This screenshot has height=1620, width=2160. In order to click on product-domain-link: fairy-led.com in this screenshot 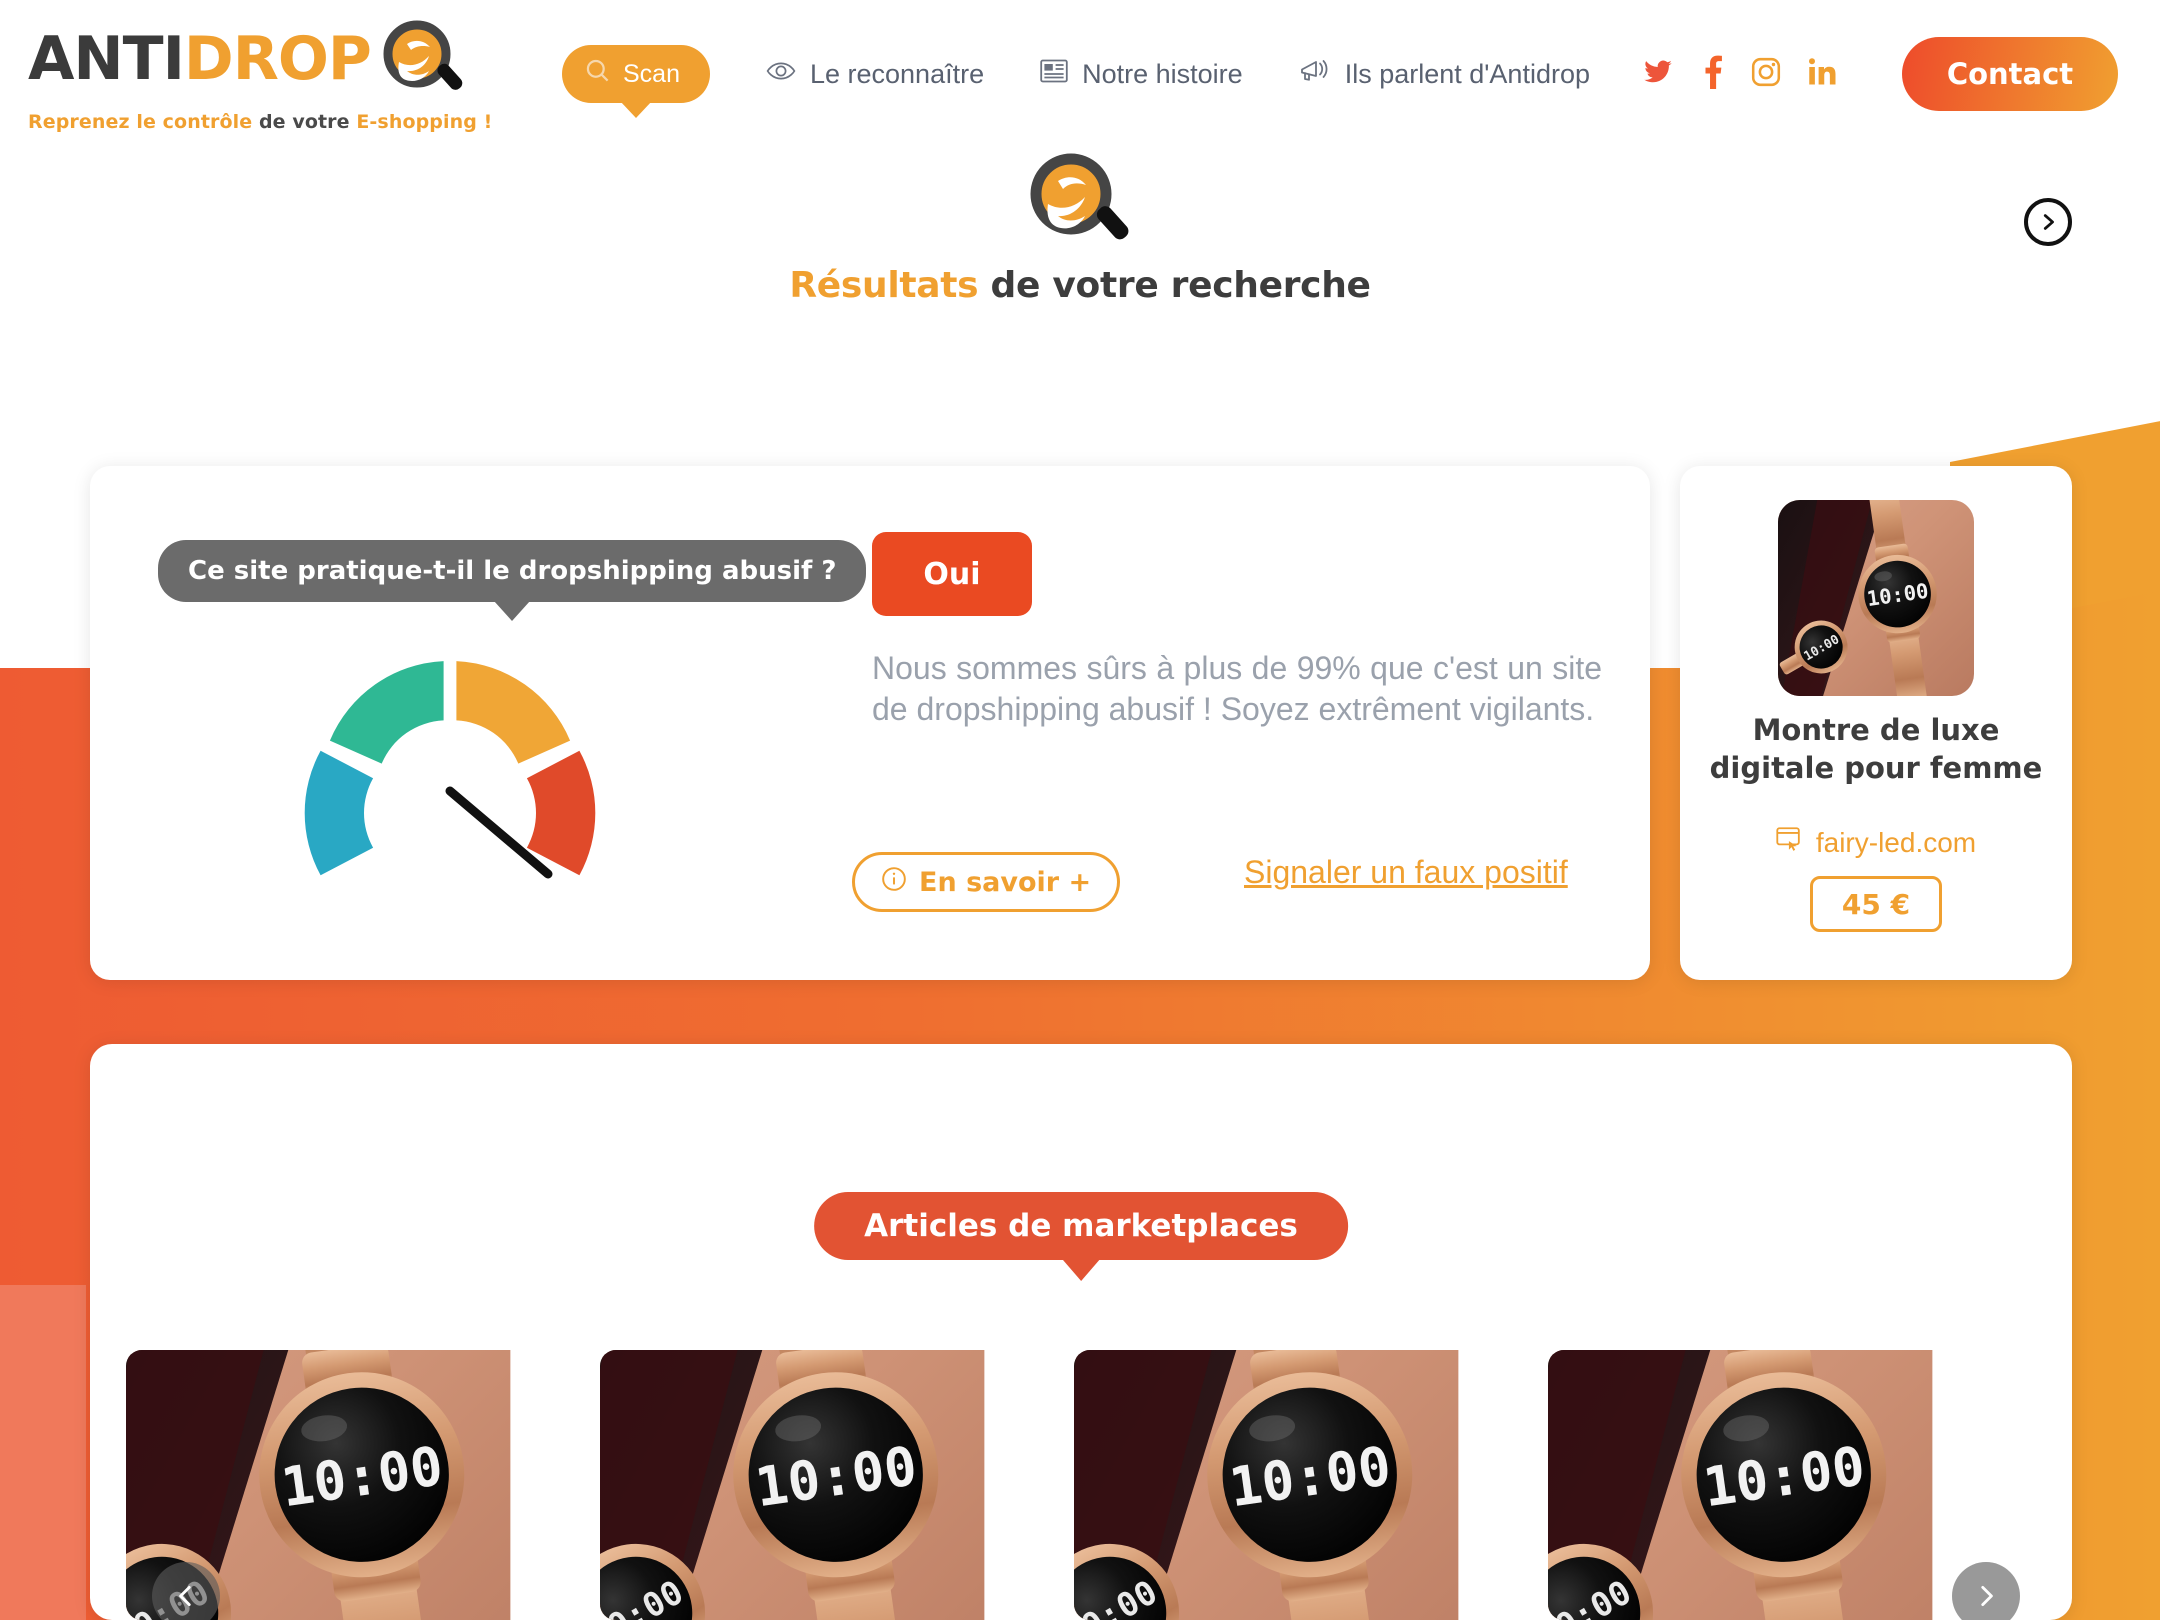, I will do `click(1876, 842)`.